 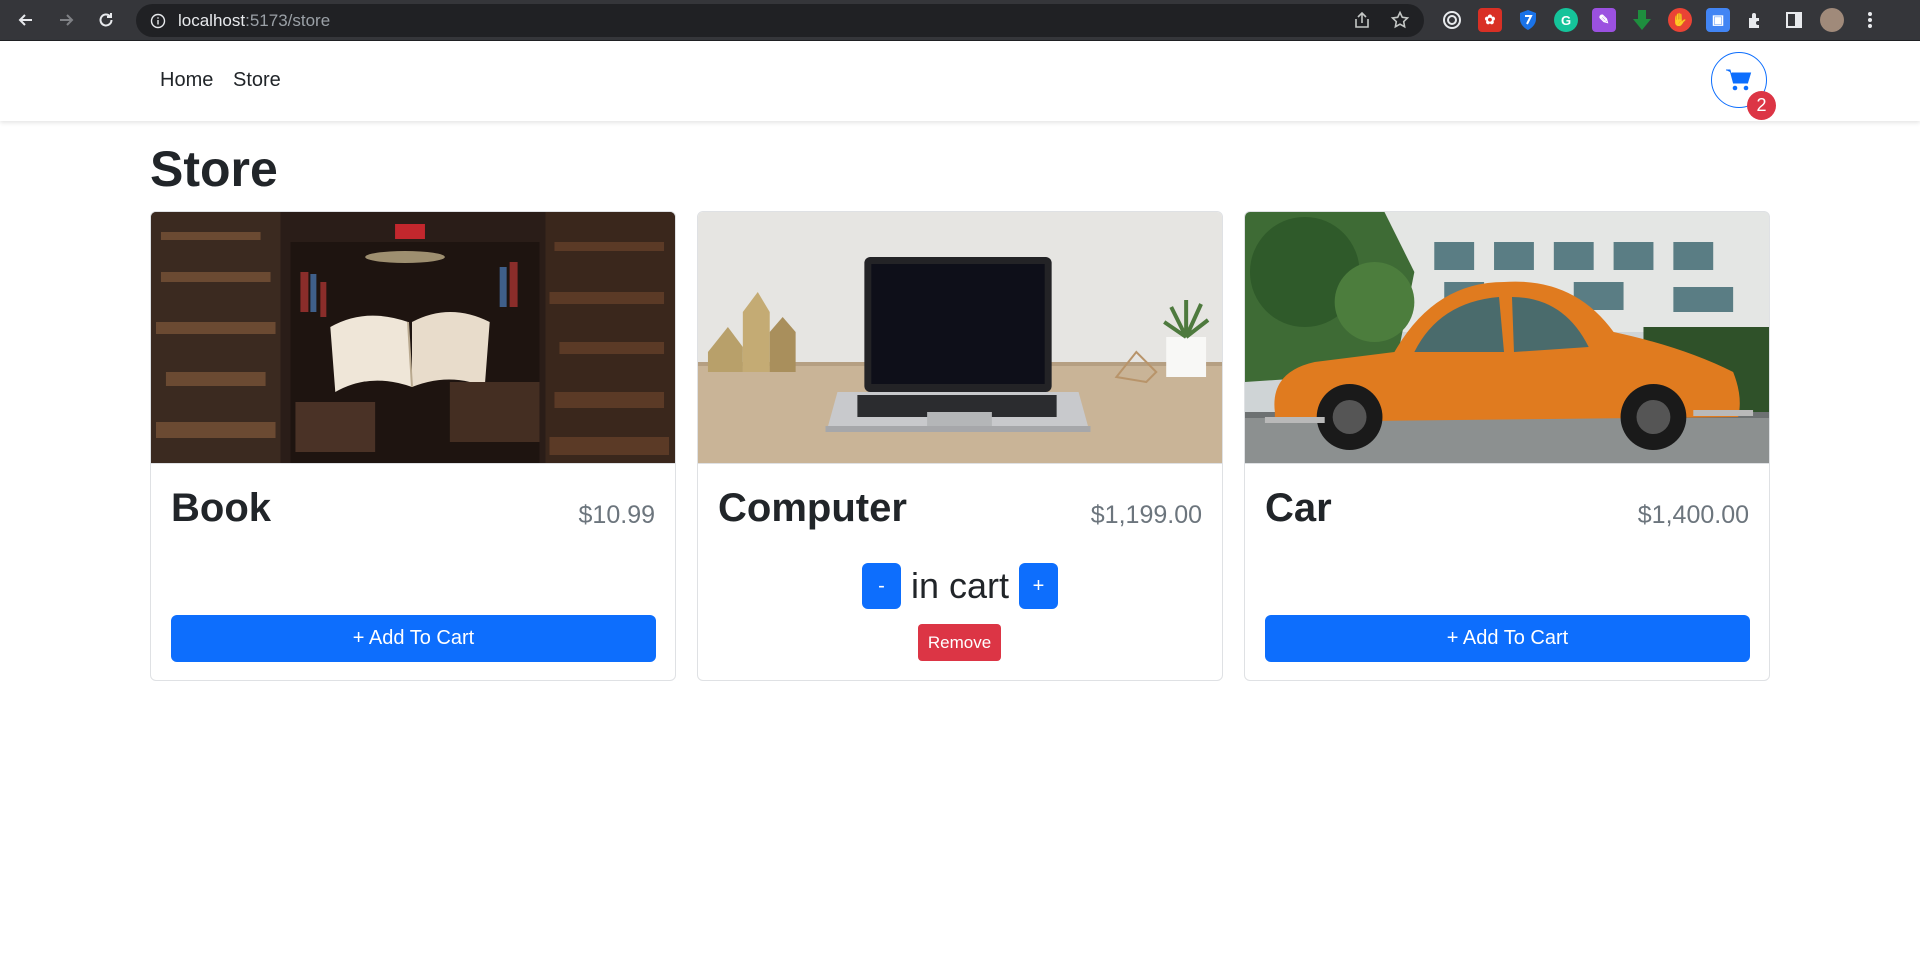 I want to click on menu-icon, so click(x=1870, y=20).